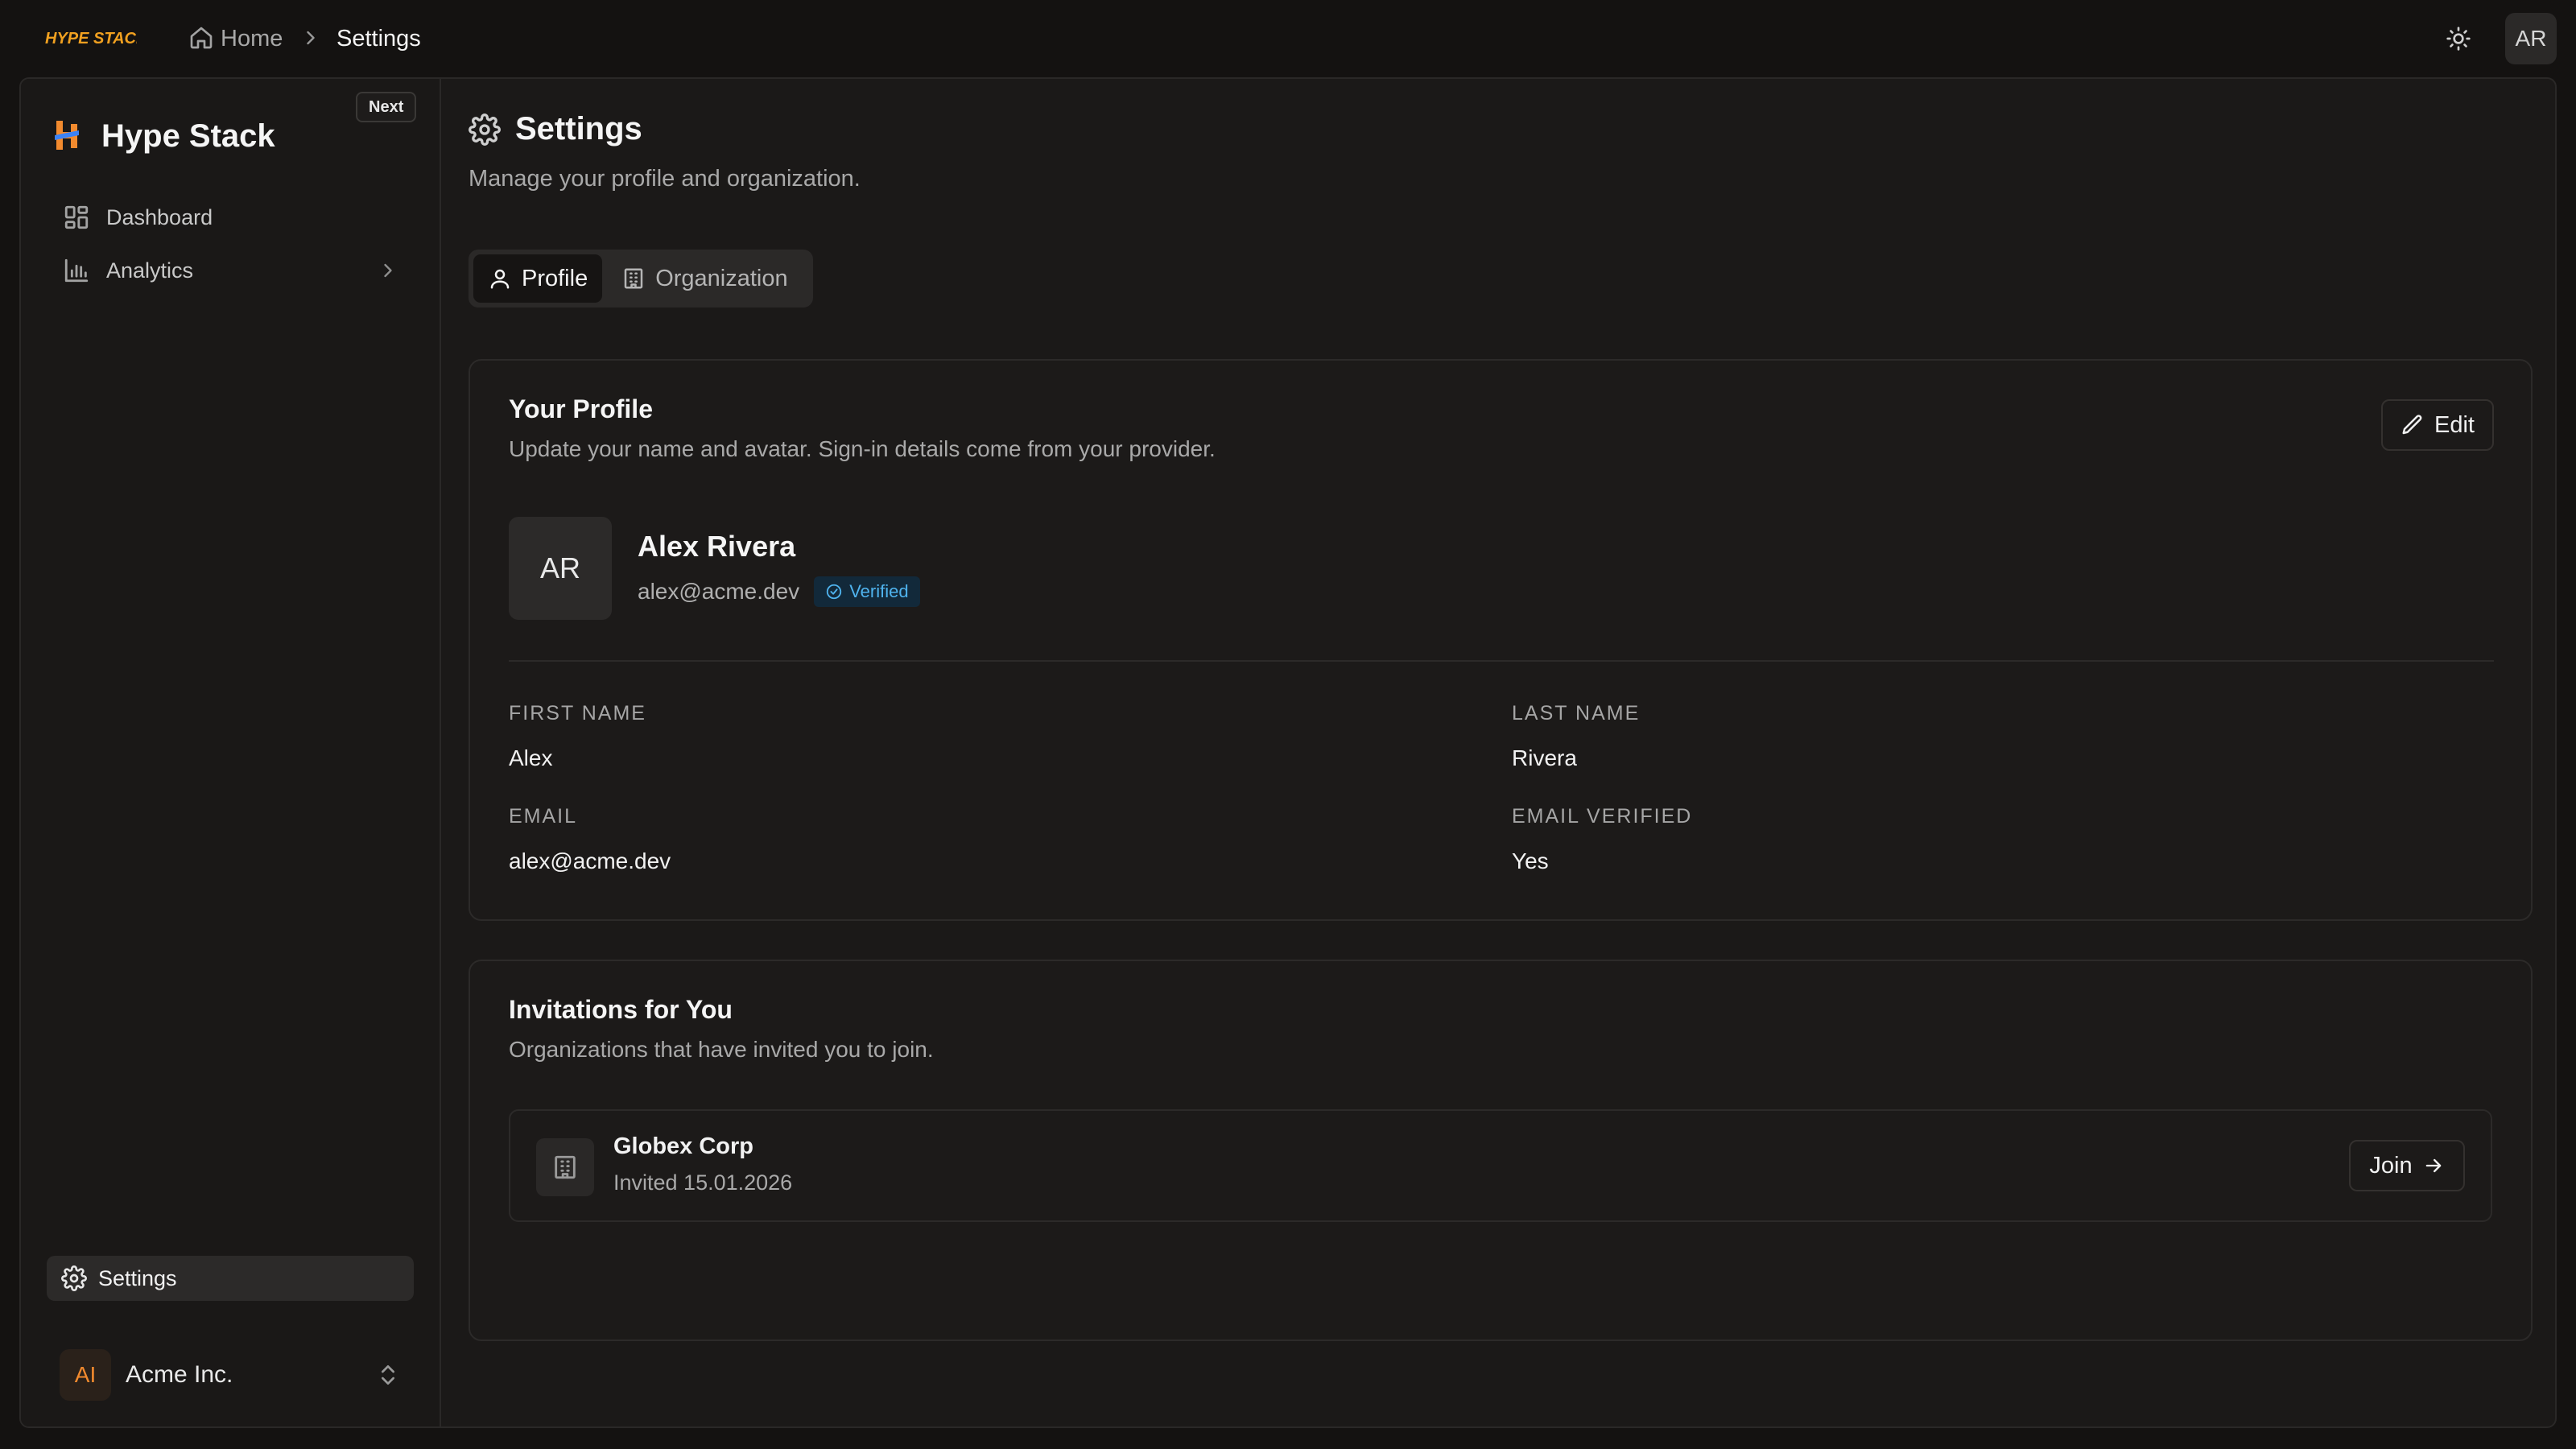 The width and height of the screenshot is (2576, 1449). Describe the element at coordinates (581, 408) in the screenshot. I see `profile-card-title: Your Profile` at that location.